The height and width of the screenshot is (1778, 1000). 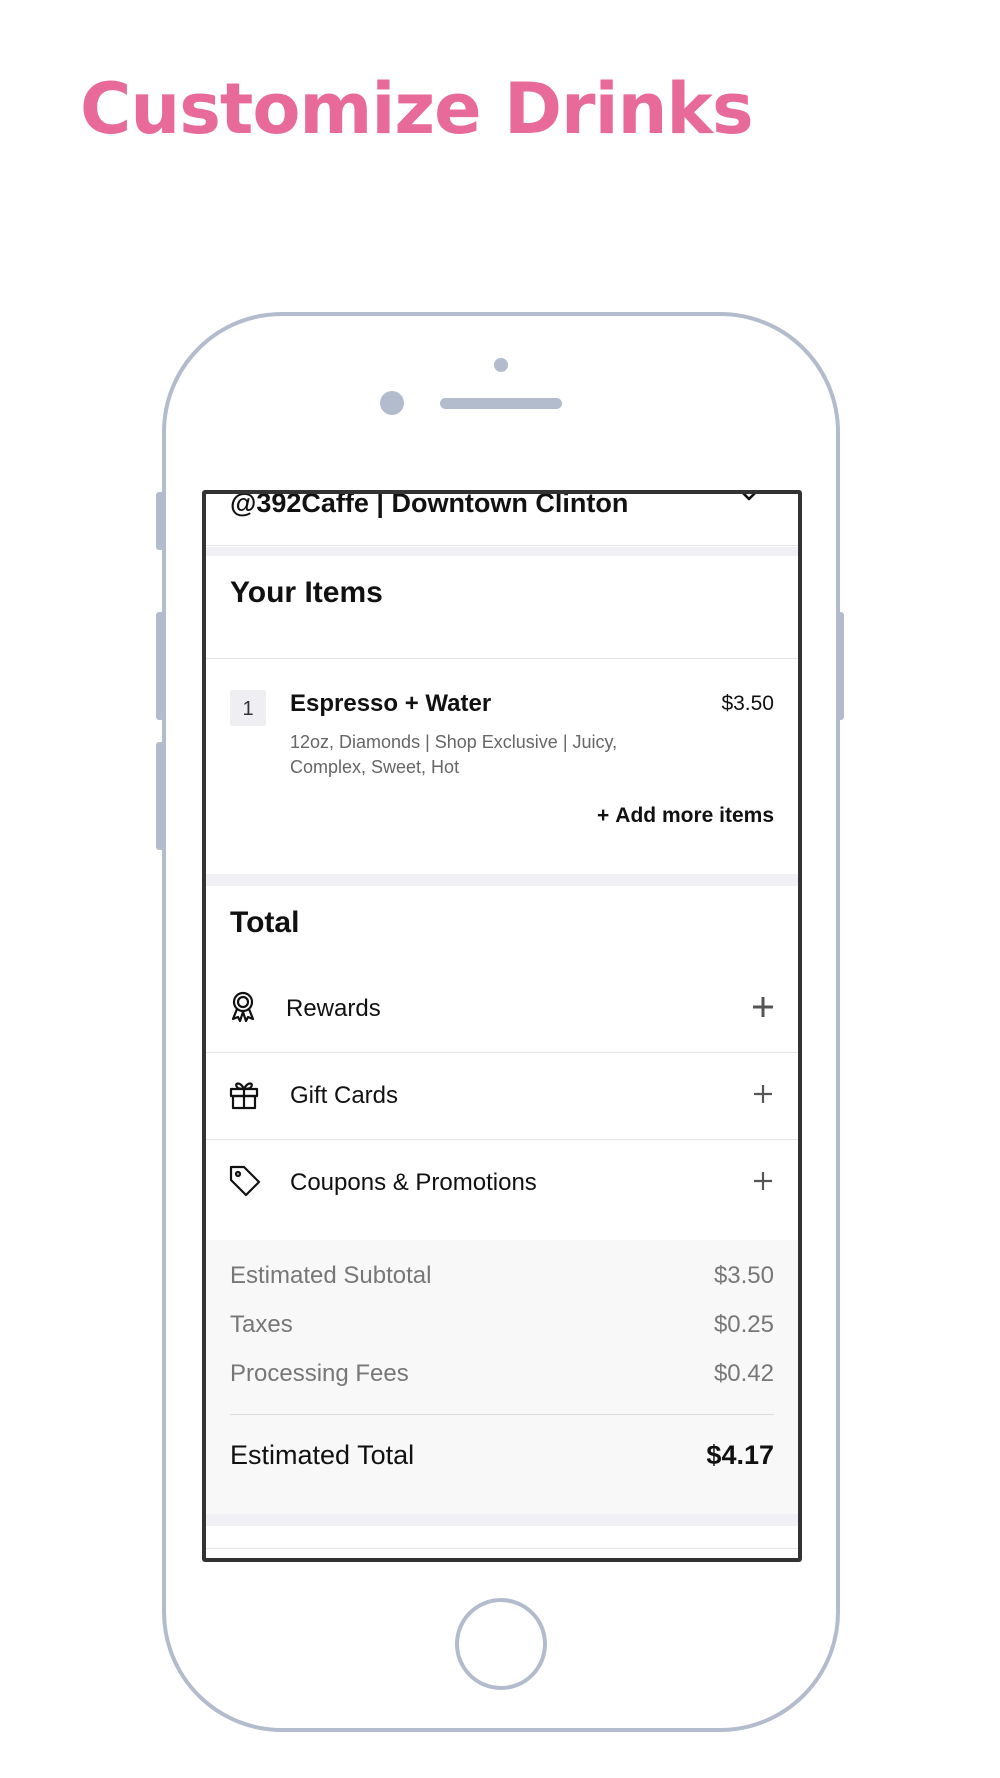 What do you see at coordinates (502, 520) in the screenshot?
I see `store-selector: @392Caffe | Downtown Clinton` at bounding box center [502, 520].